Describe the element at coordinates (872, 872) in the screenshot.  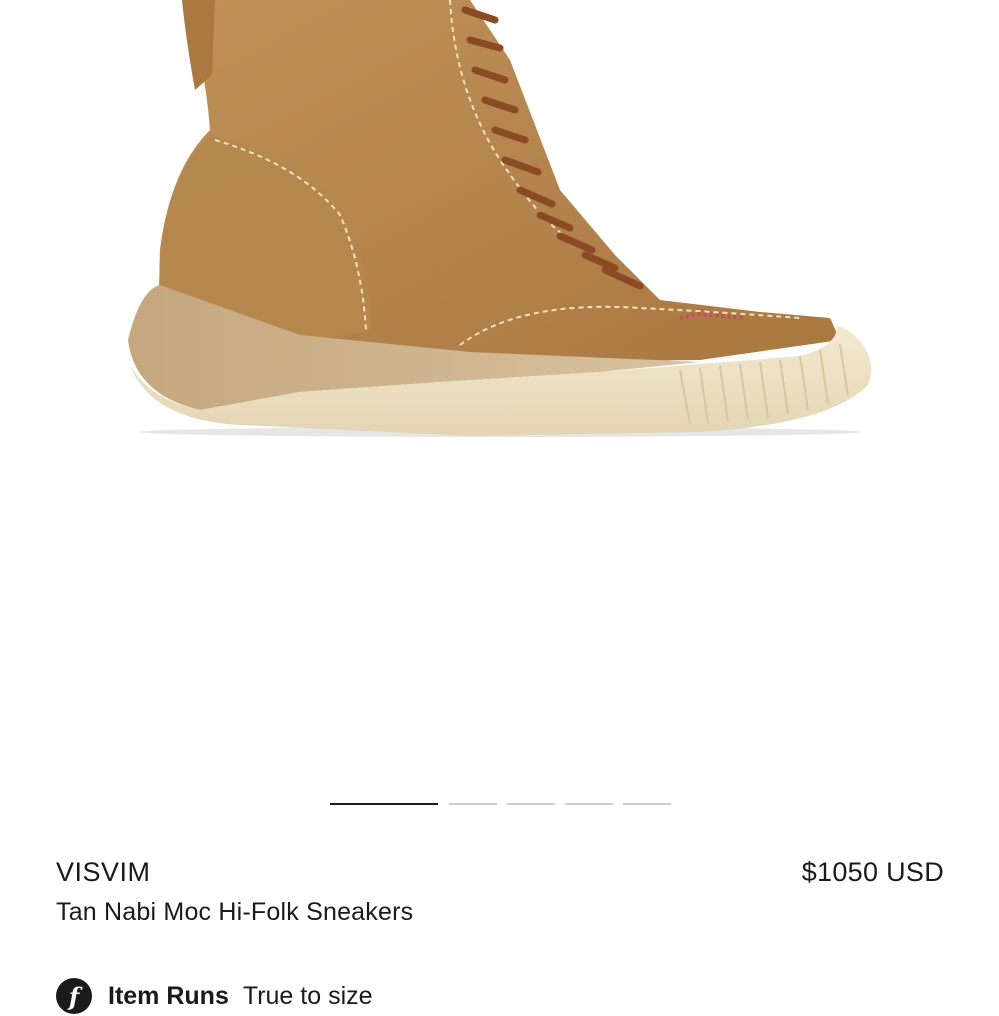
I see `product-price: $1050 USD` at that location.